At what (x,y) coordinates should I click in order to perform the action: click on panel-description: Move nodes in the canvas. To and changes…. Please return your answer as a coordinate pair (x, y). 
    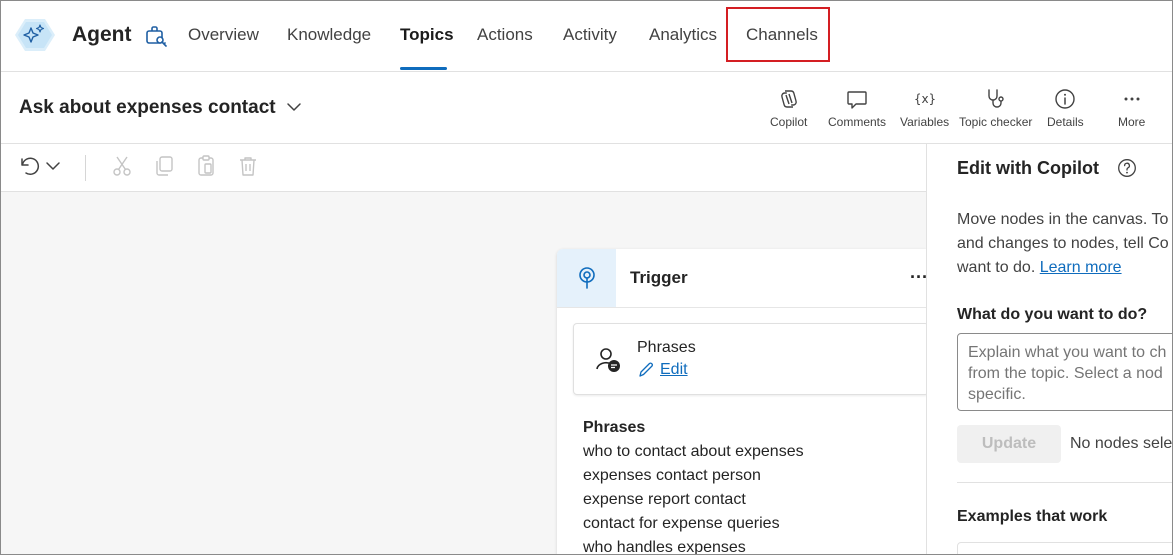
    Looking at the image, I should click on (1064, 244).